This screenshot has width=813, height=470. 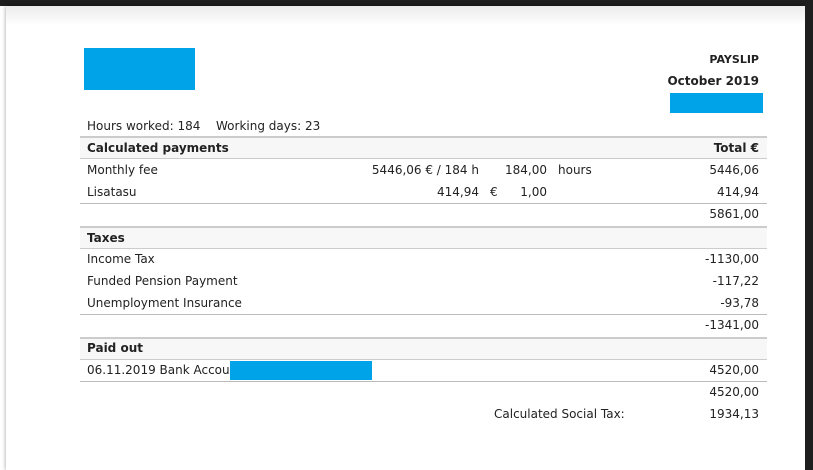 I want to click on redacted-name, so click(x=716, y=103).